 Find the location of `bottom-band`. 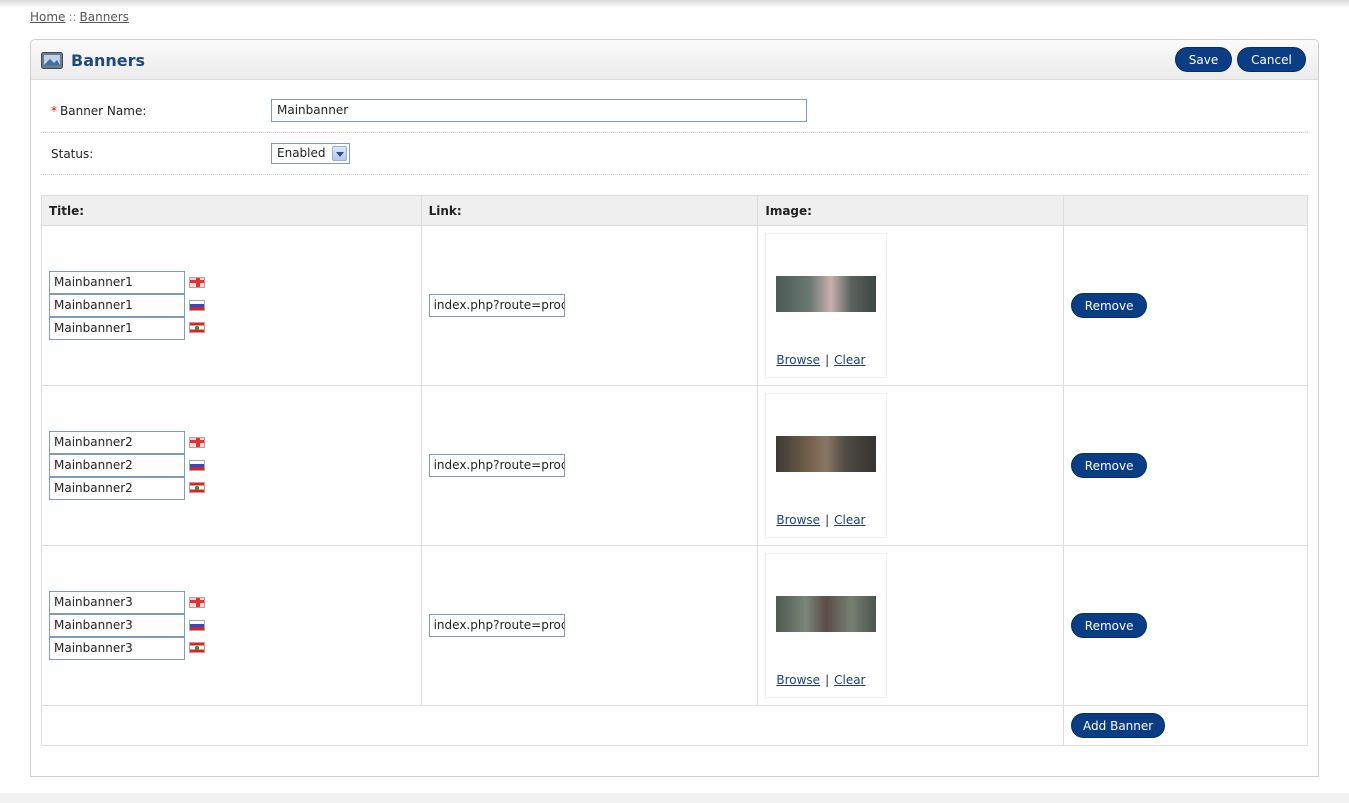

bottom-band is located at coordinates (674, 798).